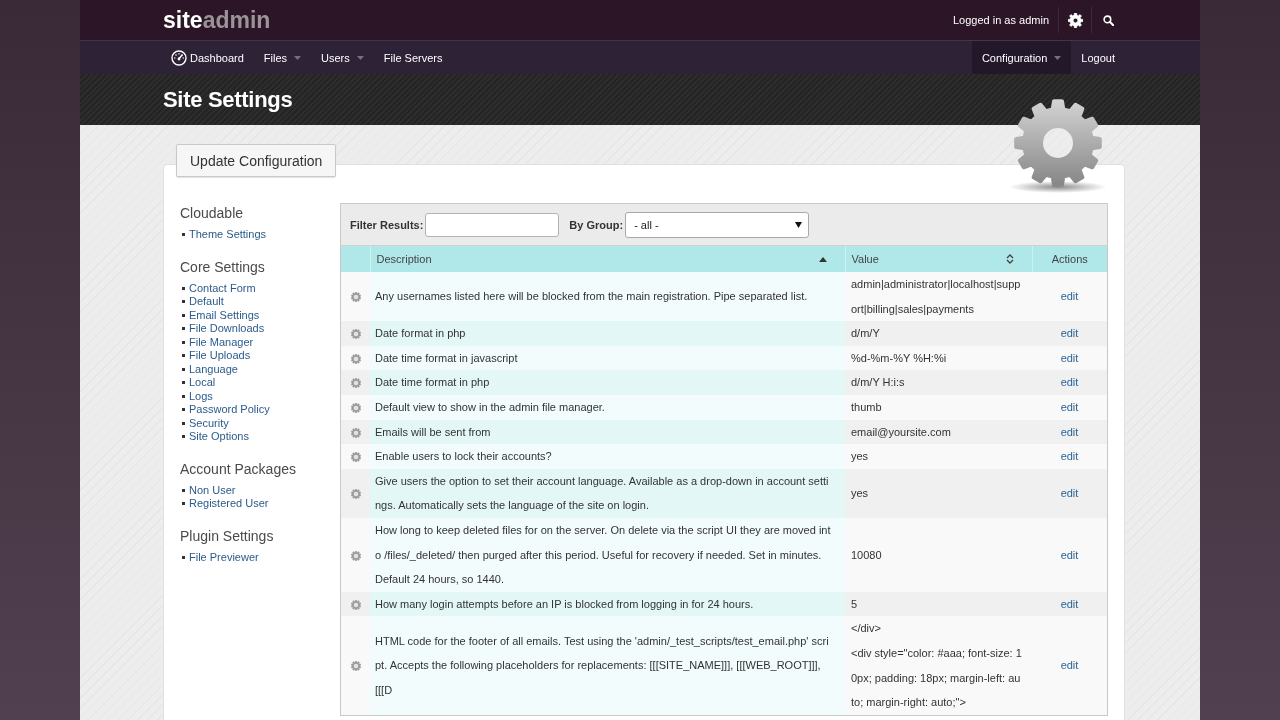 This screenshot has height=720, width=1280. What do you see at coordinates (607, 554) in the screenshot?
I see `setting-description: How long to keep deleted files for on the server. On delete via the script UI they are moved into /files/_deleted/ then purged after this period. Useful for recovery if needed. Set in minutes. Default 24 hours, so 1440.` at bounding box center [607, 554].